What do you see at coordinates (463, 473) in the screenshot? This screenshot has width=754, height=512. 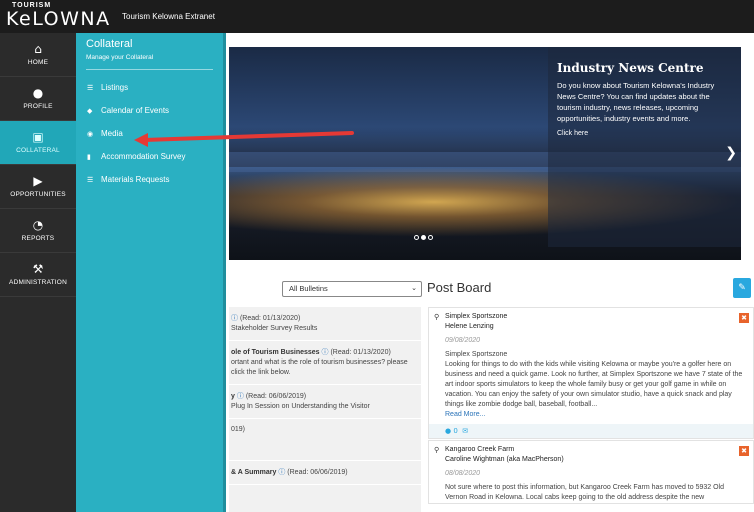 I see `post-date: 08/08/2020` at bounding box center [463, 473].